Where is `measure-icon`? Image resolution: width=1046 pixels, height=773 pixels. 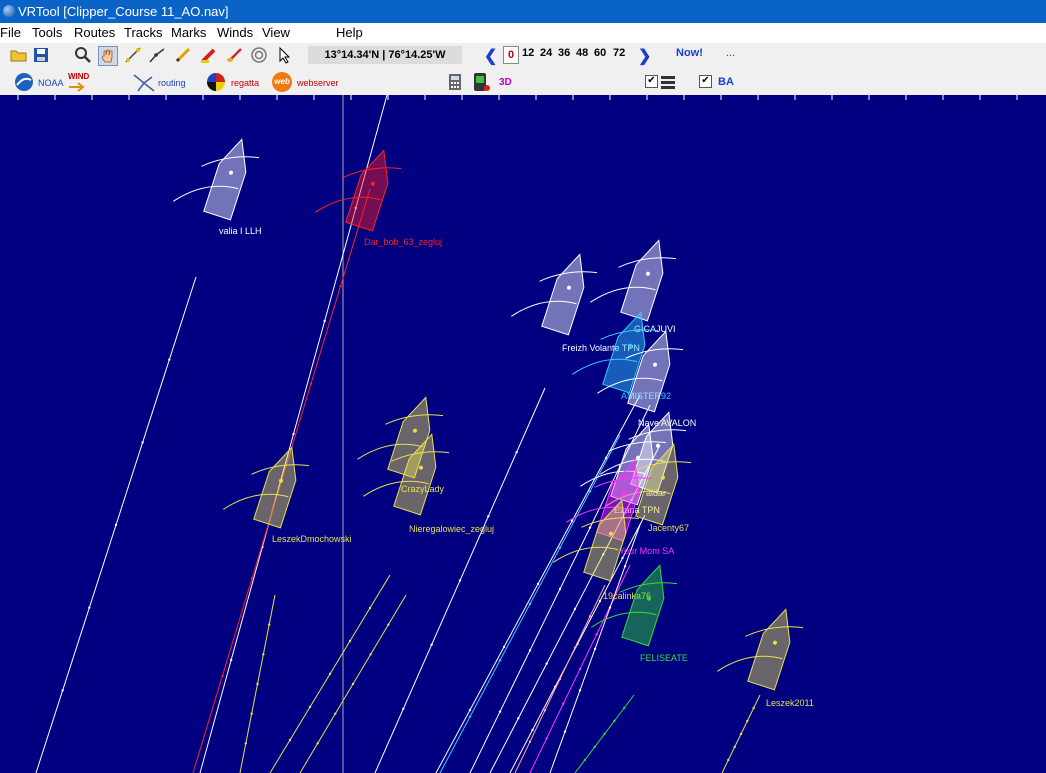
measure-icon is located at coordinates (133, 55).